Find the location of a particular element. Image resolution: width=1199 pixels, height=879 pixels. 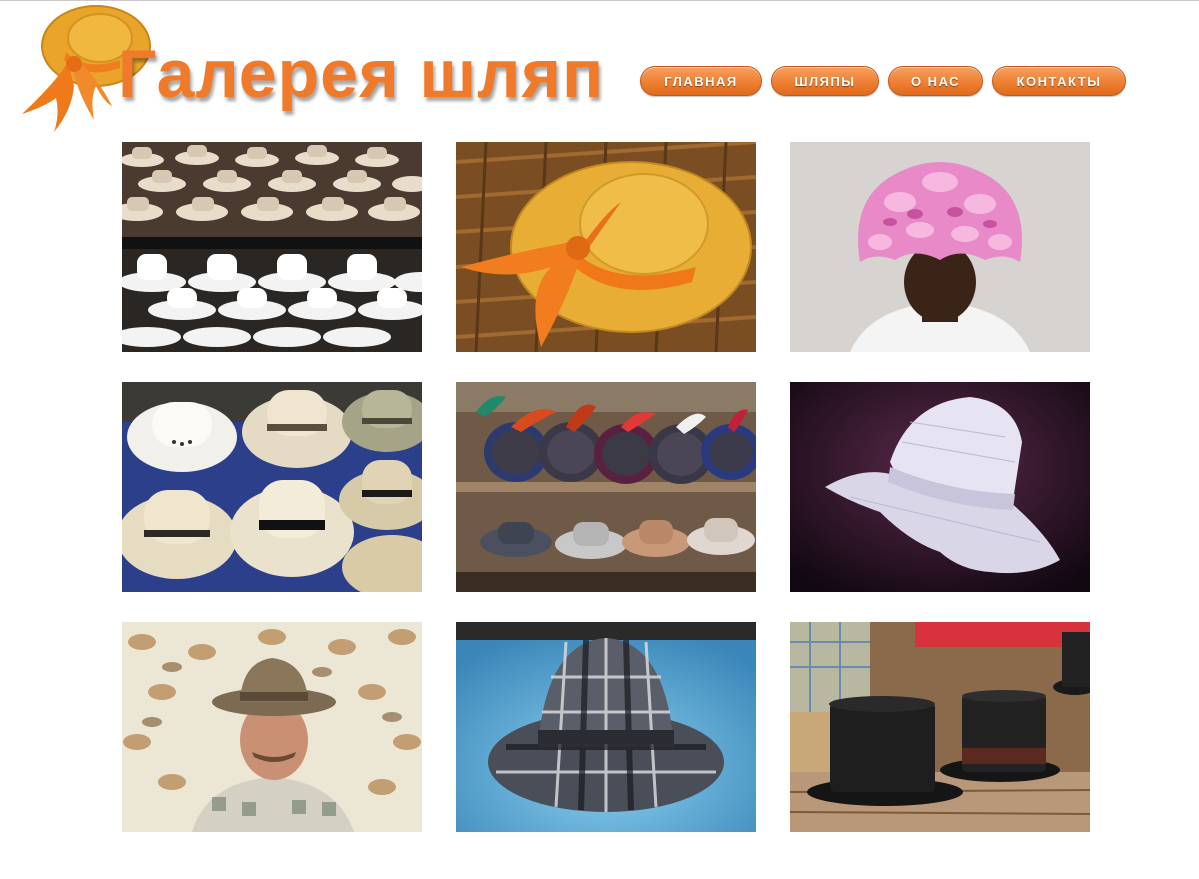

nav-about-button: О НАС is located at coordinates (935, 81).